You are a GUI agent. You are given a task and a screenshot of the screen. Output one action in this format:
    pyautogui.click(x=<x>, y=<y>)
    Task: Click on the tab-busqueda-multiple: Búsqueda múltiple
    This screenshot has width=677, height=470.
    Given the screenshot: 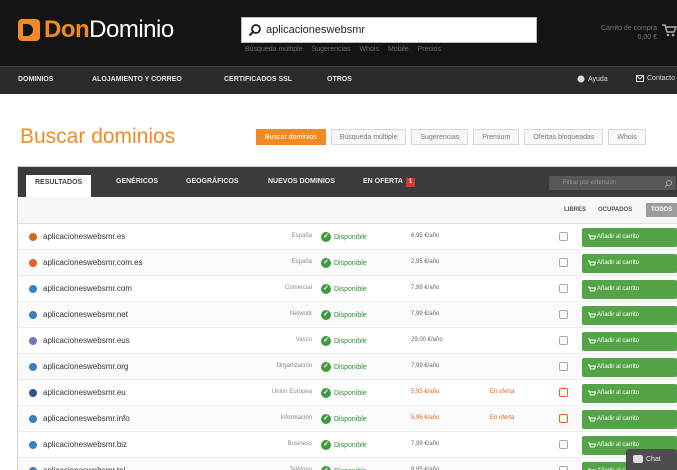 What is the action you would take?
    pyautogui.click(x=368, y=137)
    